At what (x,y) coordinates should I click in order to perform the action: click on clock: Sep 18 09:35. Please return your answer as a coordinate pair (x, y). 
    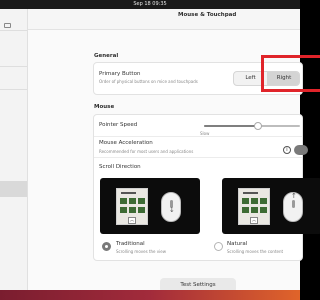
    Looking at the image, I should click on (149, 4).